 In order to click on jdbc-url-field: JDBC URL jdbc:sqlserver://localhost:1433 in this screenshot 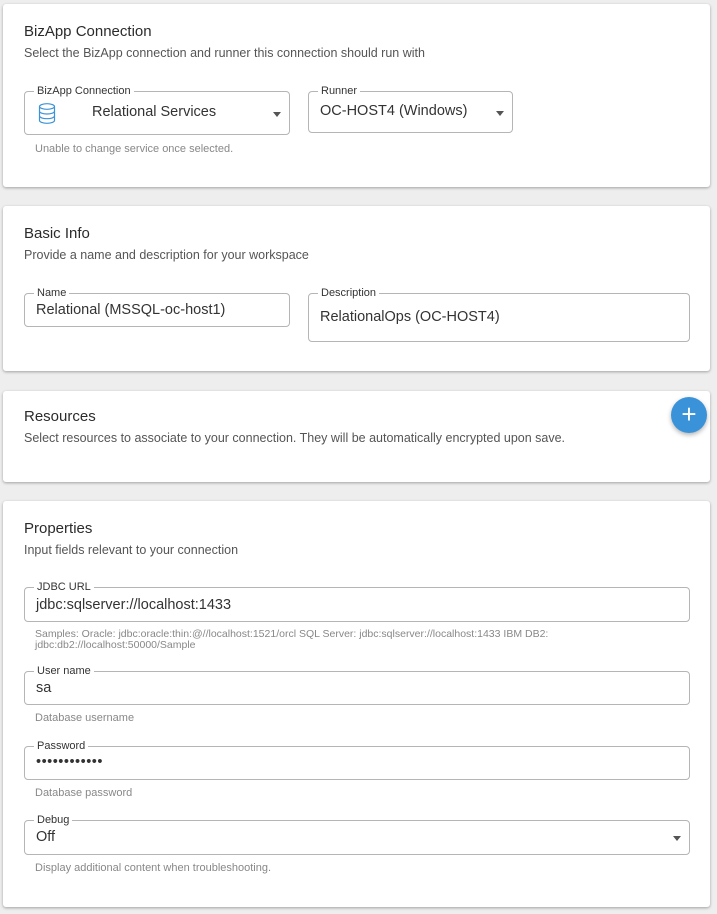, I will do `click(357, 601)`.